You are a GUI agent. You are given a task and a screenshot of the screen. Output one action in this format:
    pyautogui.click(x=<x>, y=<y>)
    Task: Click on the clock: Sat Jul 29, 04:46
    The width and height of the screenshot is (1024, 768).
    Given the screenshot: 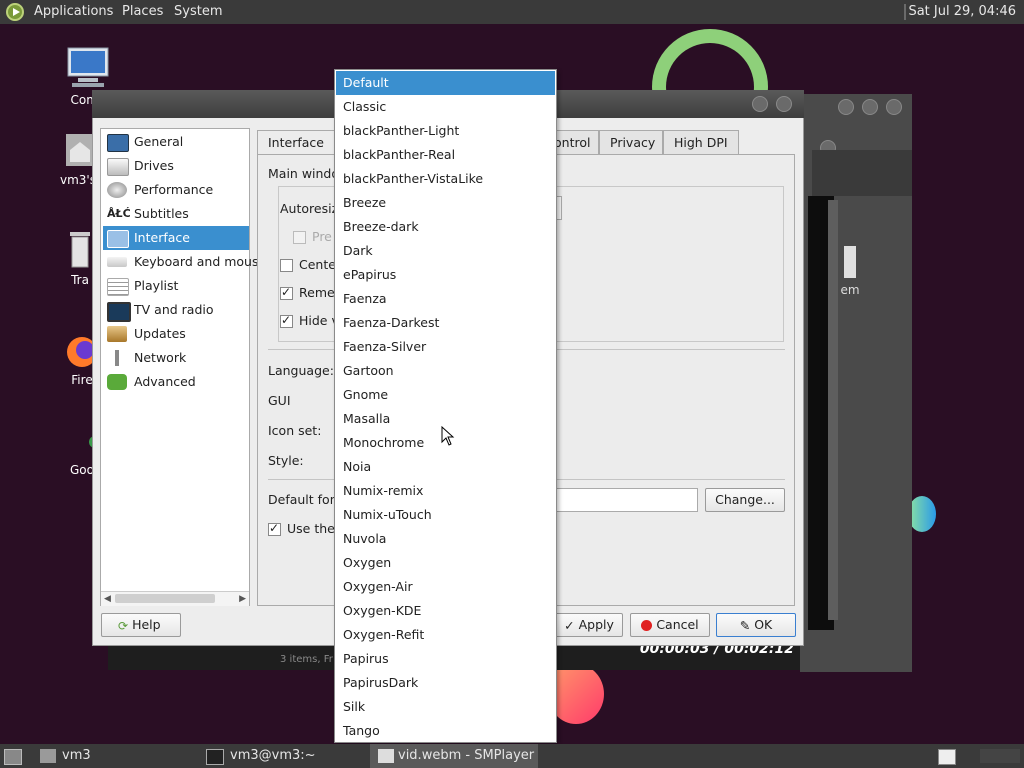 What is the action you would take?
    pyautogui.click(x=962, y=12)
    